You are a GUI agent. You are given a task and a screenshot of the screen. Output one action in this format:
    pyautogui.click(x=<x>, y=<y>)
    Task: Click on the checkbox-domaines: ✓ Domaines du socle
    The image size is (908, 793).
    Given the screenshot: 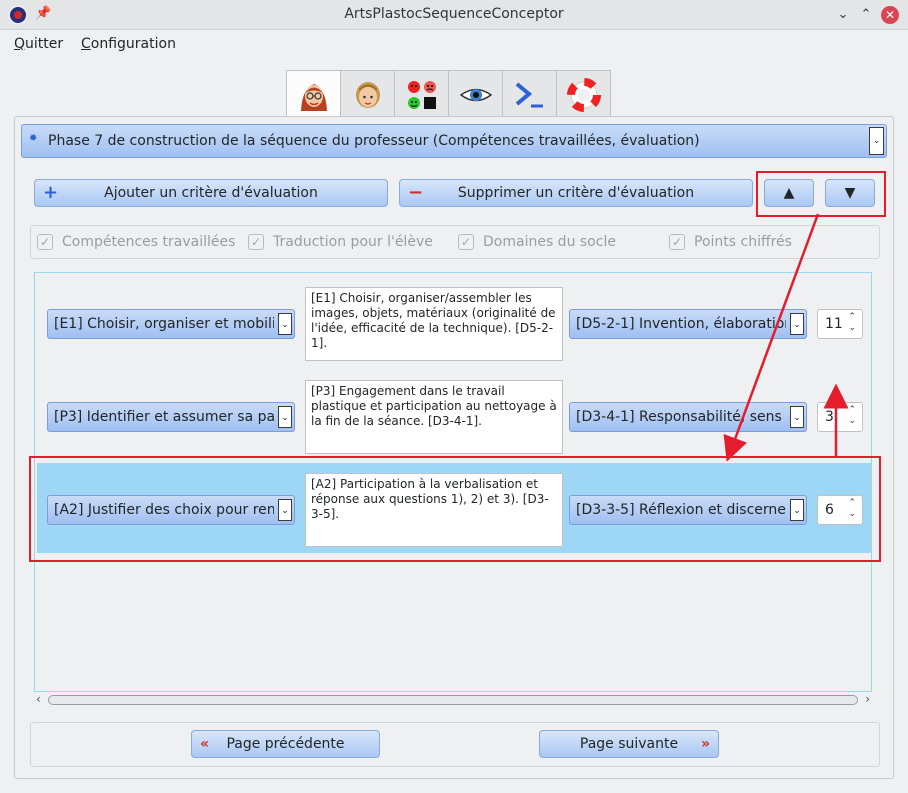 What is the action you would take?
    pyautogui.click(x=537, y=242)
    